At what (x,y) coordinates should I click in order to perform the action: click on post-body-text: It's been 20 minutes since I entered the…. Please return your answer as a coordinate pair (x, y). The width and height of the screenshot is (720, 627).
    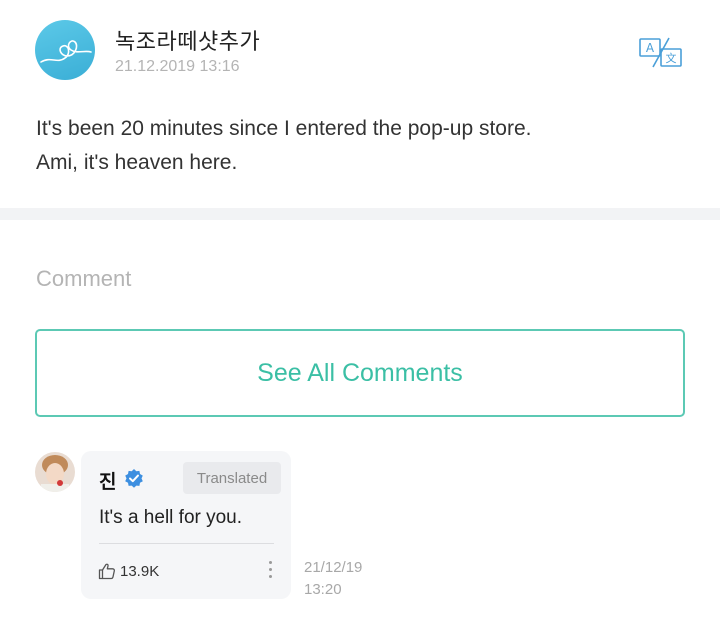
    Looking at the image, I should click on (284, 145).